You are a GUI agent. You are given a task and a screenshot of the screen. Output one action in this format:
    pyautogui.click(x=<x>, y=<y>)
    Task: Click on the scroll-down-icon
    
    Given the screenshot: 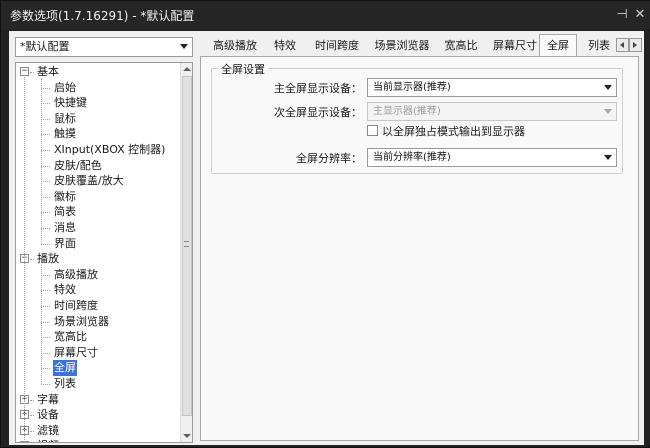 What is the action you would take?
    pyautogui.click(x=187, y=436)
    